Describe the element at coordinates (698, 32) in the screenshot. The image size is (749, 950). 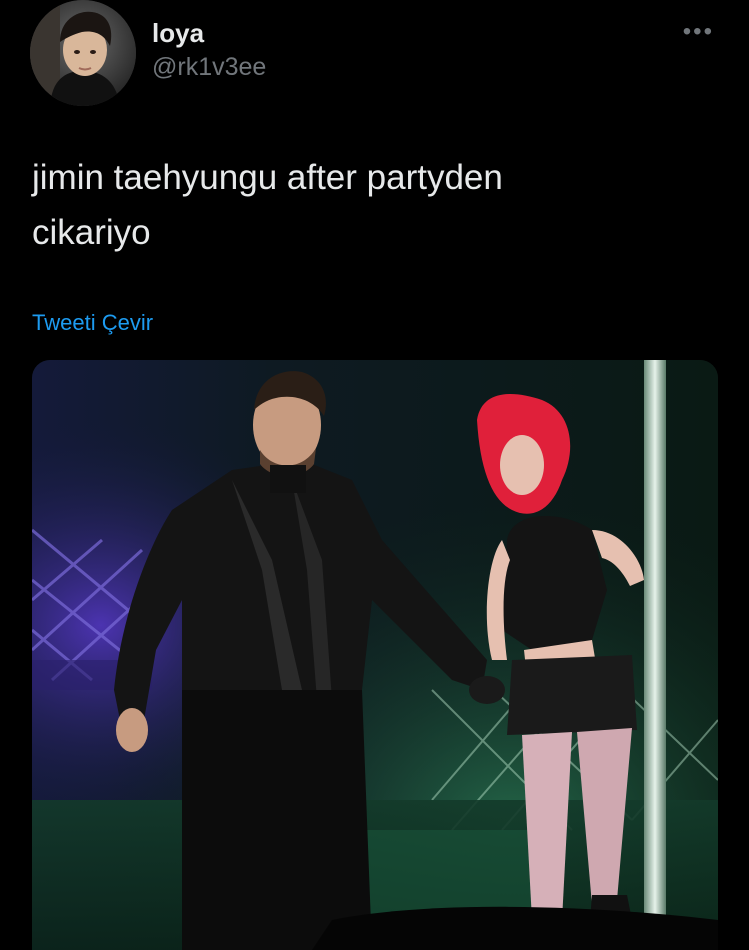
I see `more-horizontal-icon: •••` at that location.